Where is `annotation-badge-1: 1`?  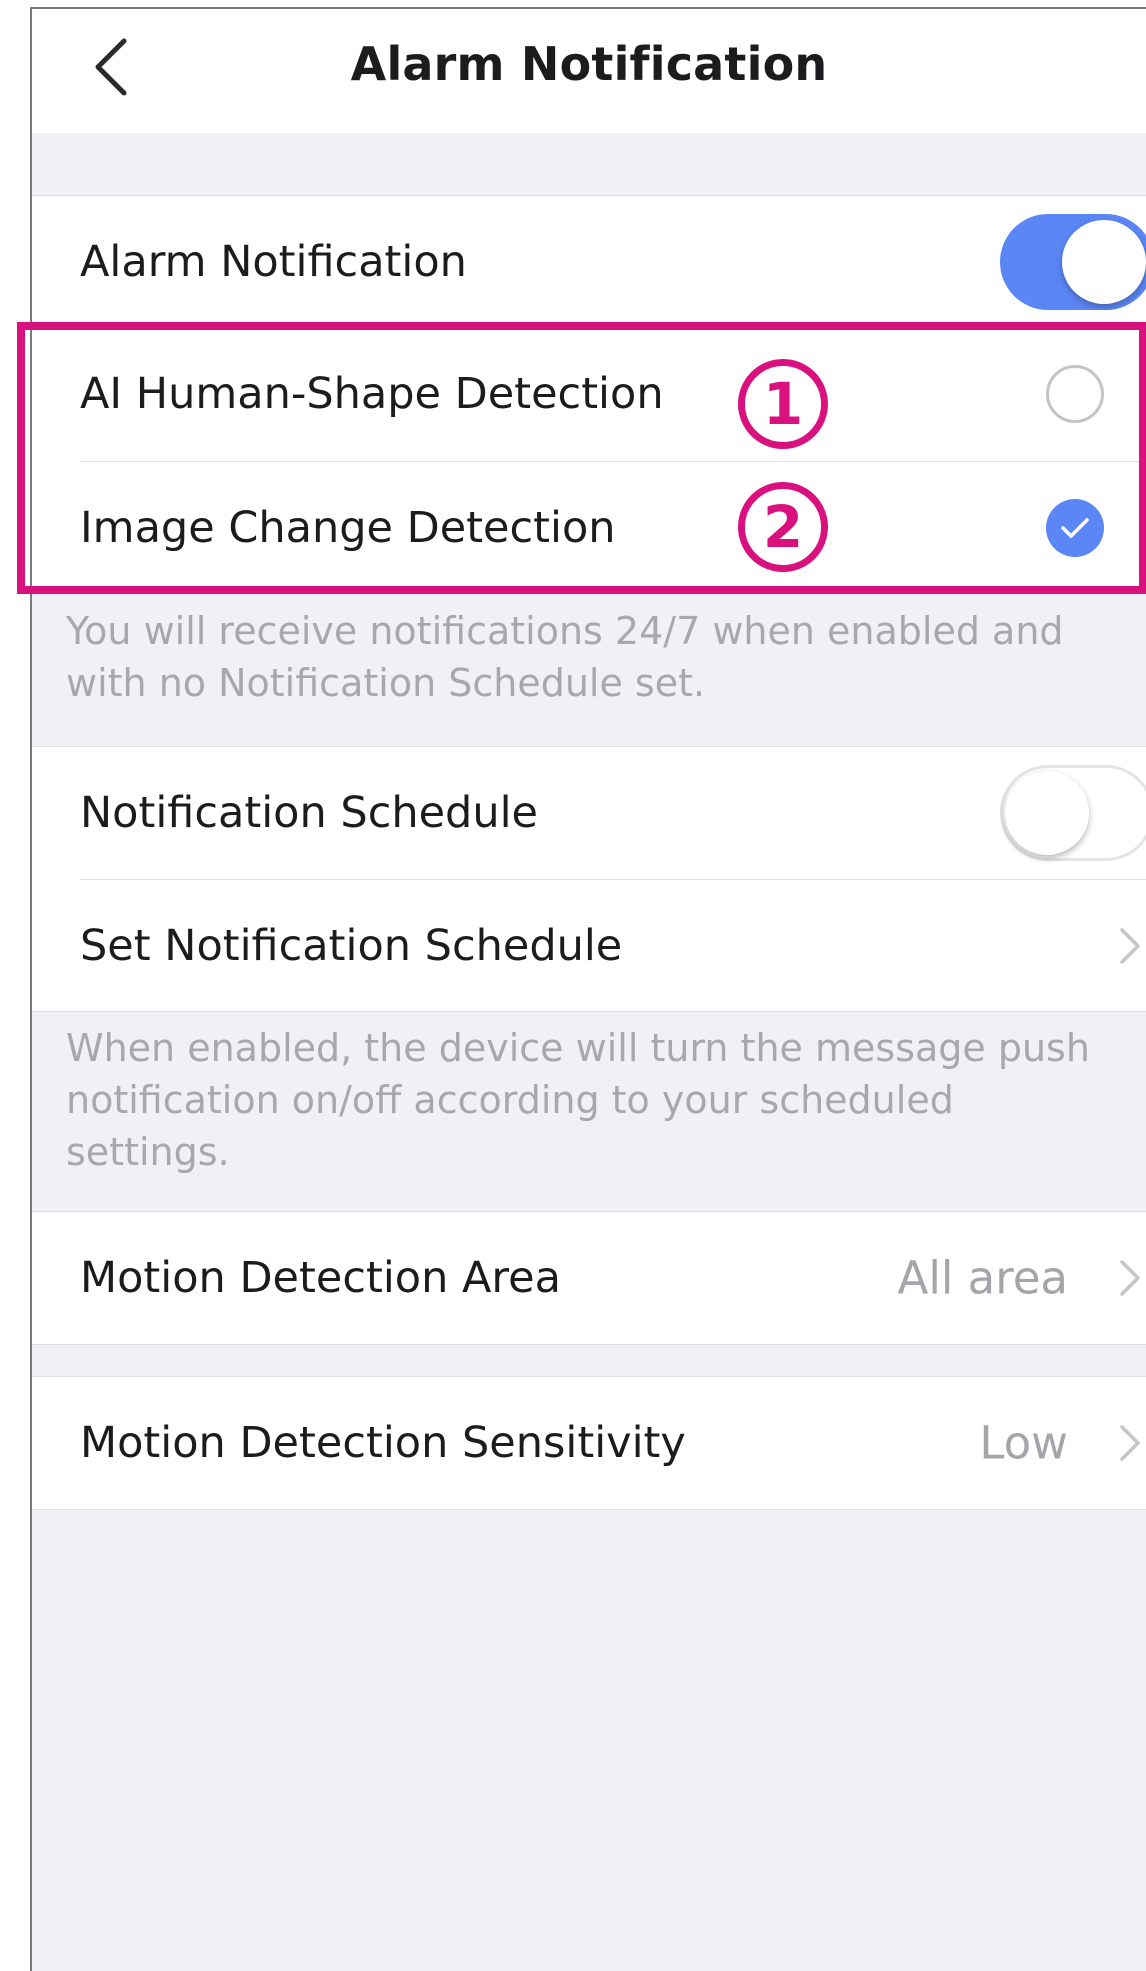
annotation-badge-1: 1 is located at coordinates (783, 404).